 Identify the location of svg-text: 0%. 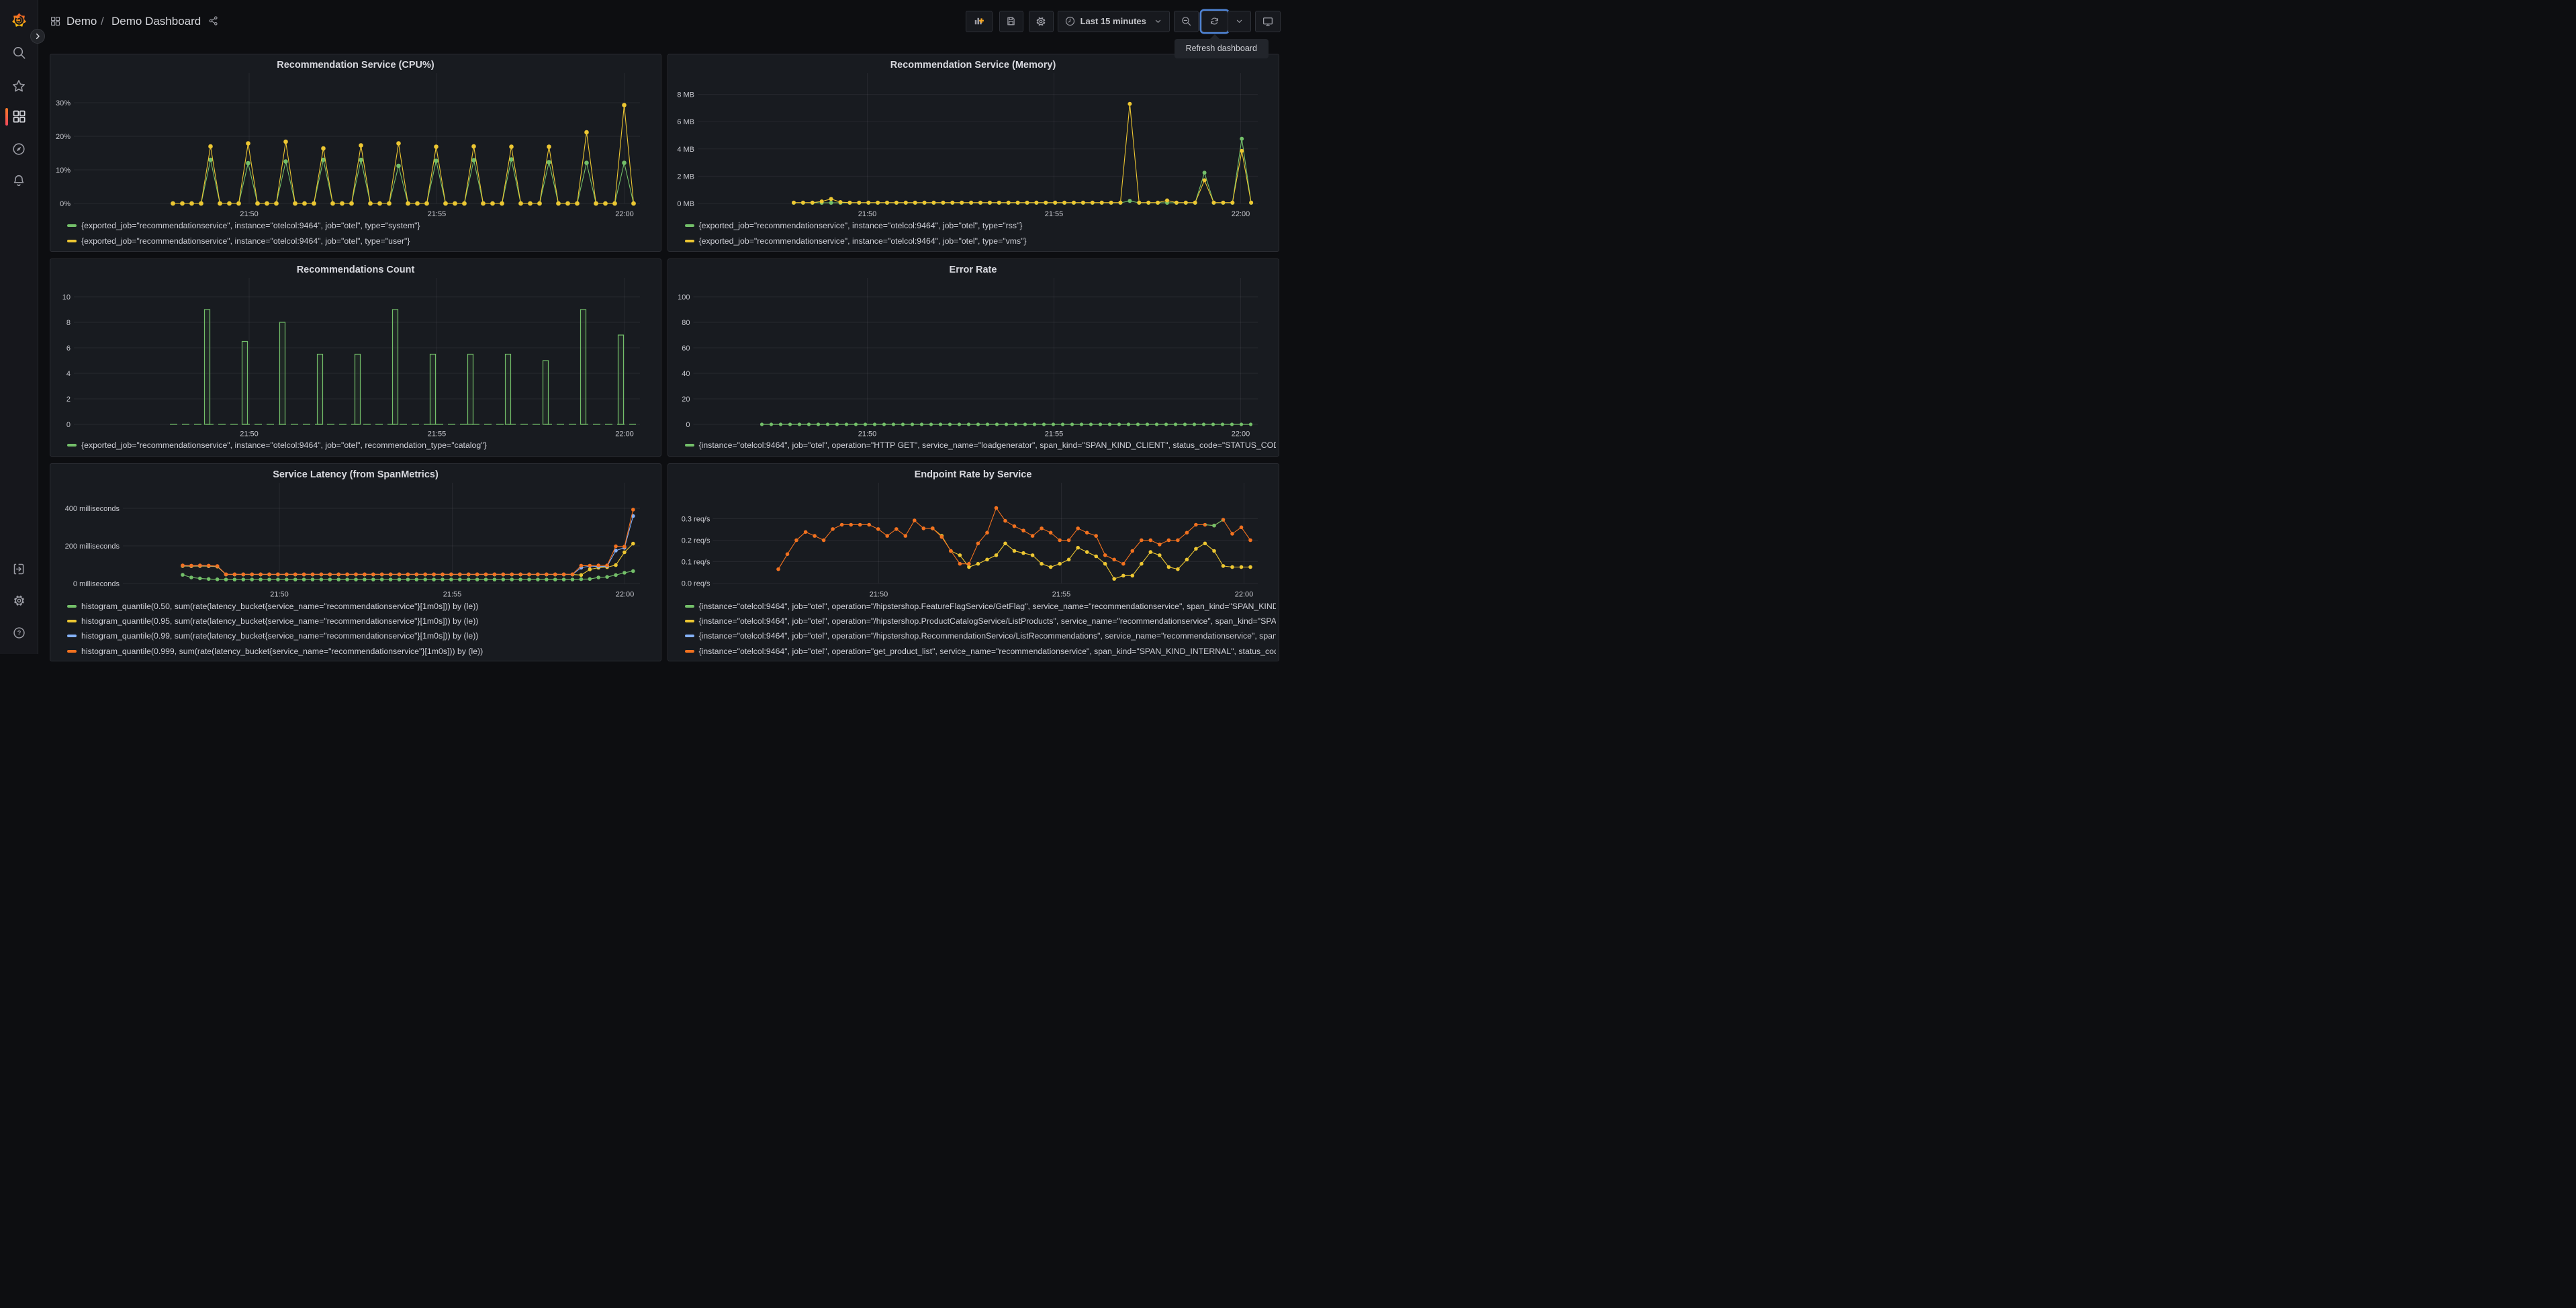
(65, 204).